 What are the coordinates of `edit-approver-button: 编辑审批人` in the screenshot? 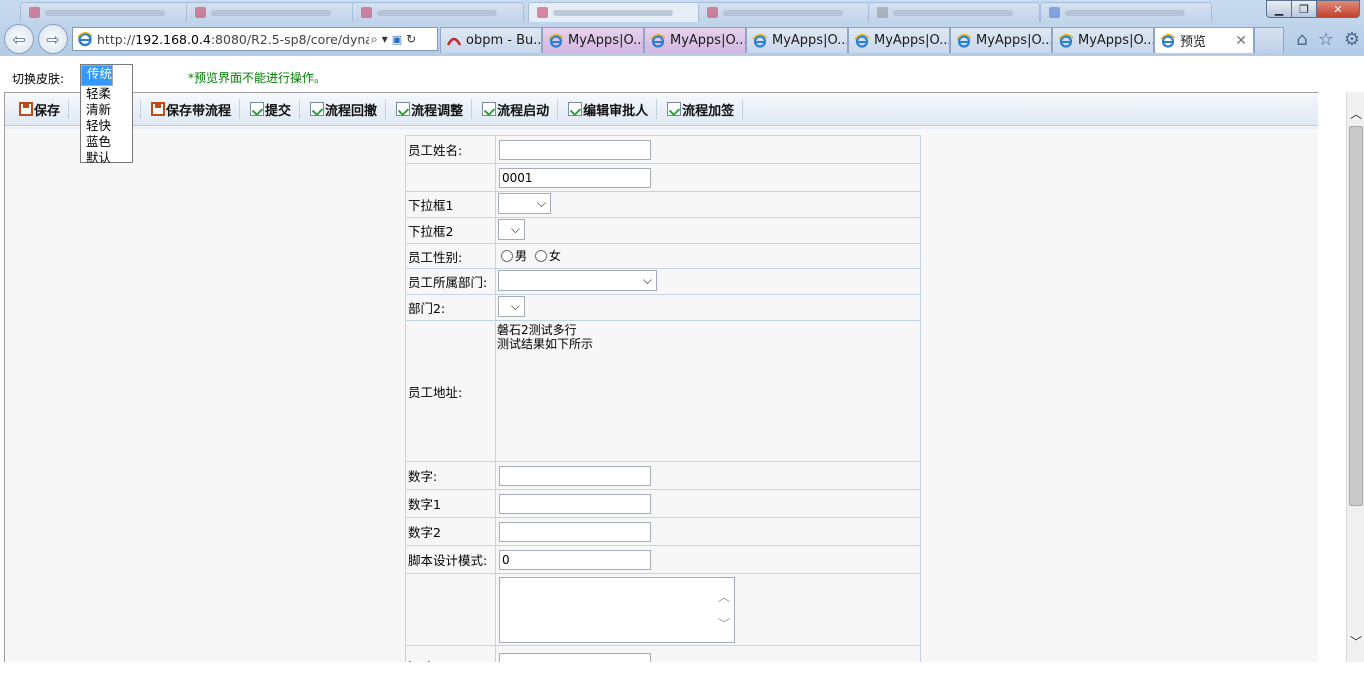 It's located at (612, 109).